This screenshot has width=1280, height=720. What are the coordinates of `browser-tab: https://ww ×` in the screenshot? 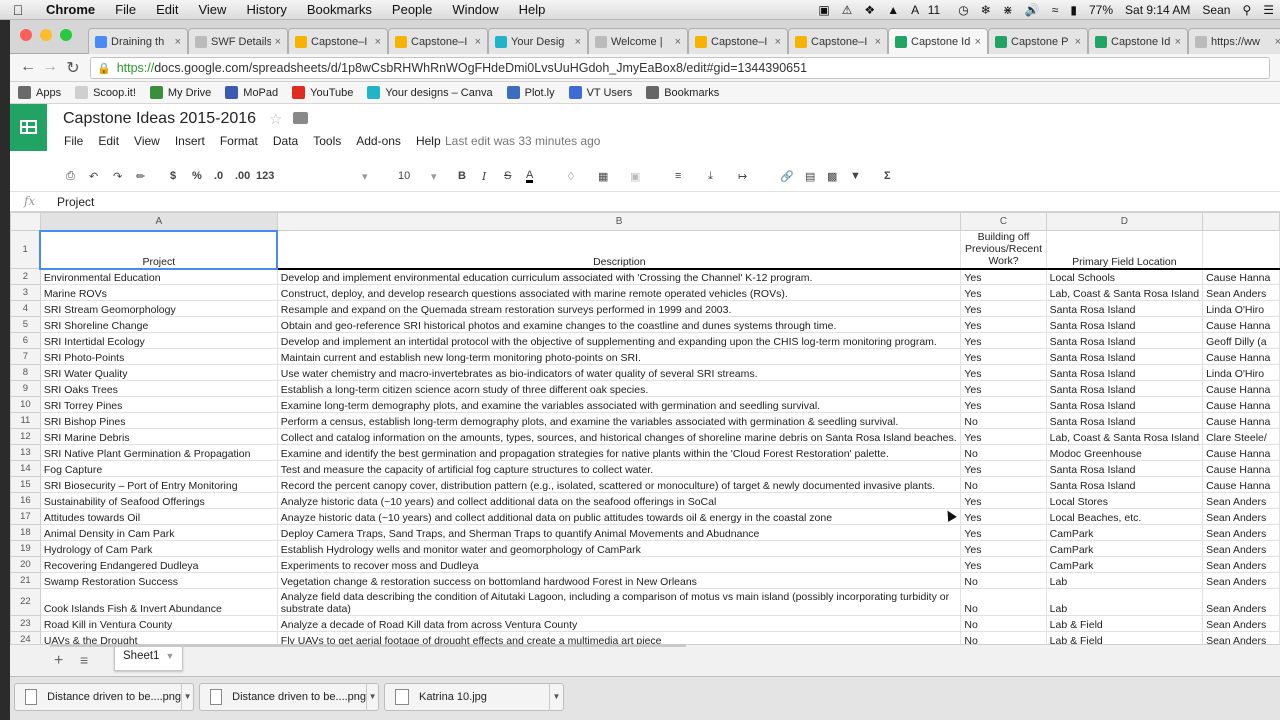 It's located at (1234, 41).